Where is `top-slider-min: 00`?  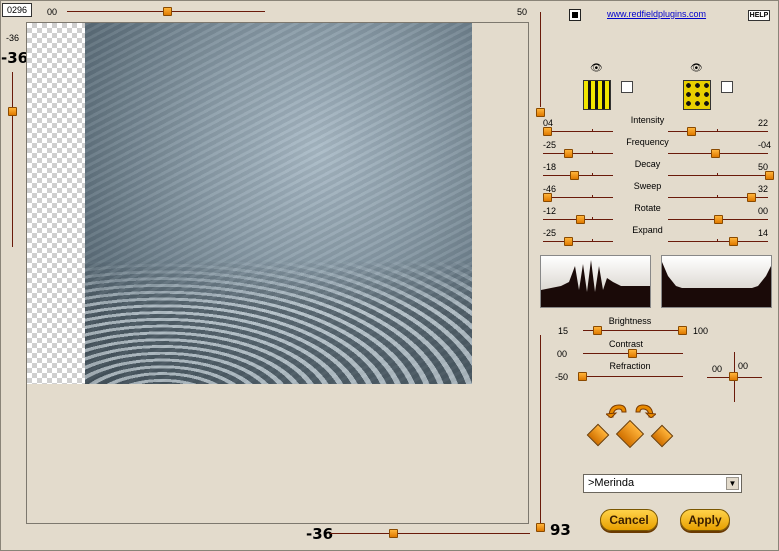 top-slider-min: 00 is located at coordinates (52, 12).